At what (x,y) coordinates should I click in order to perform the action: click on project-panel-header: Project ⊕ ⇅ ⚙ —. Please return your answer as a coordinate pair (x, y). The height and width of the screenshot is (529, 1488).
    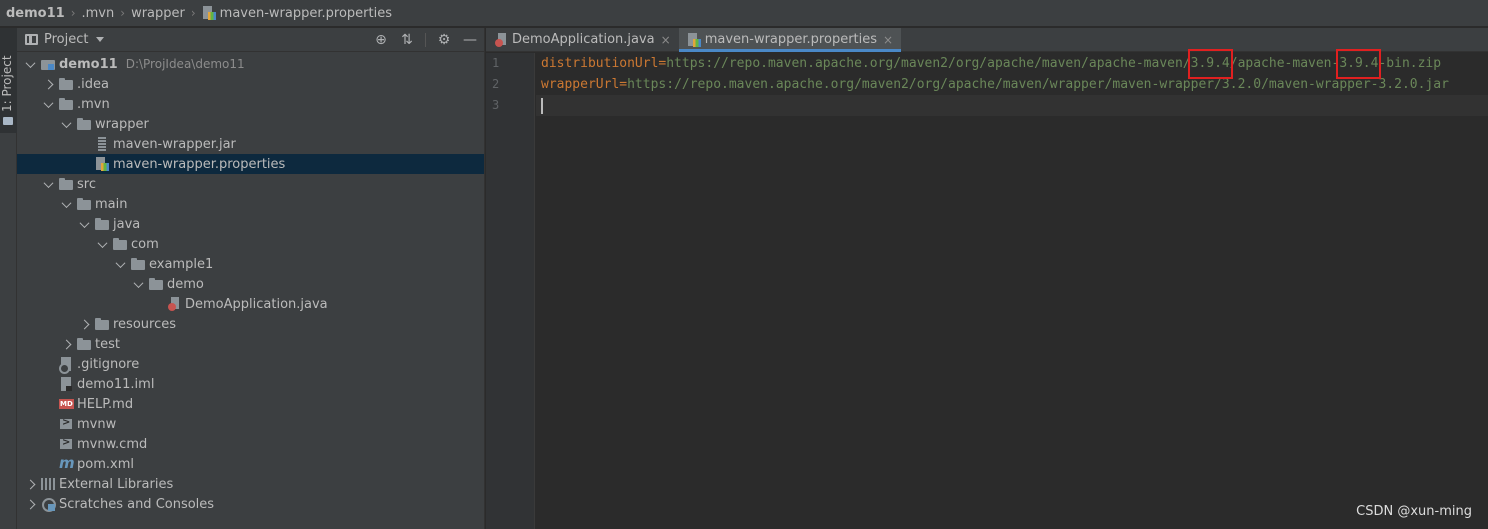
    Looking at the image, I should click on (250, 40).